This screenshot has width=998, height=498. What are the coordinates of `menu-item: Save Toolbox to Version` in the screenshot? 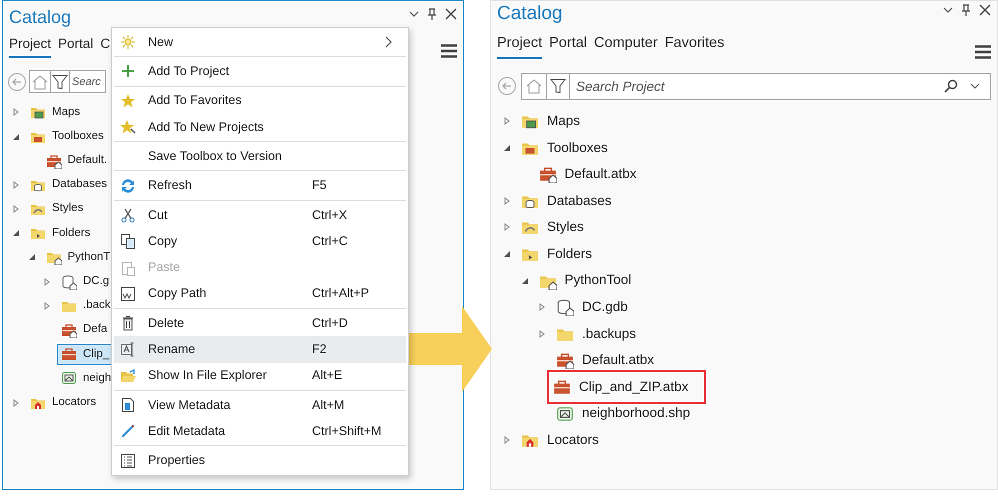 It's located at (260, 156).